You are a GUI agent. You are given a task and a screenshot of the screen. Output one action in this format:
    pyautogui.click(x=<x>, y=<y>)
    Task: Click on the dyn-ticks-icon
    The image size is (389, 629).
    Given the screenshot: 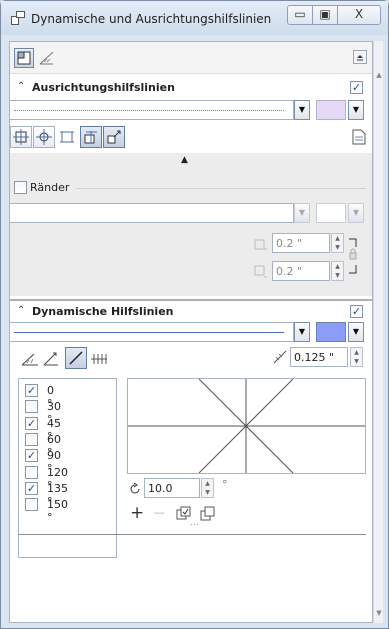 What is the action you would take?
    pyautogui.click(x=99, y=359)
    